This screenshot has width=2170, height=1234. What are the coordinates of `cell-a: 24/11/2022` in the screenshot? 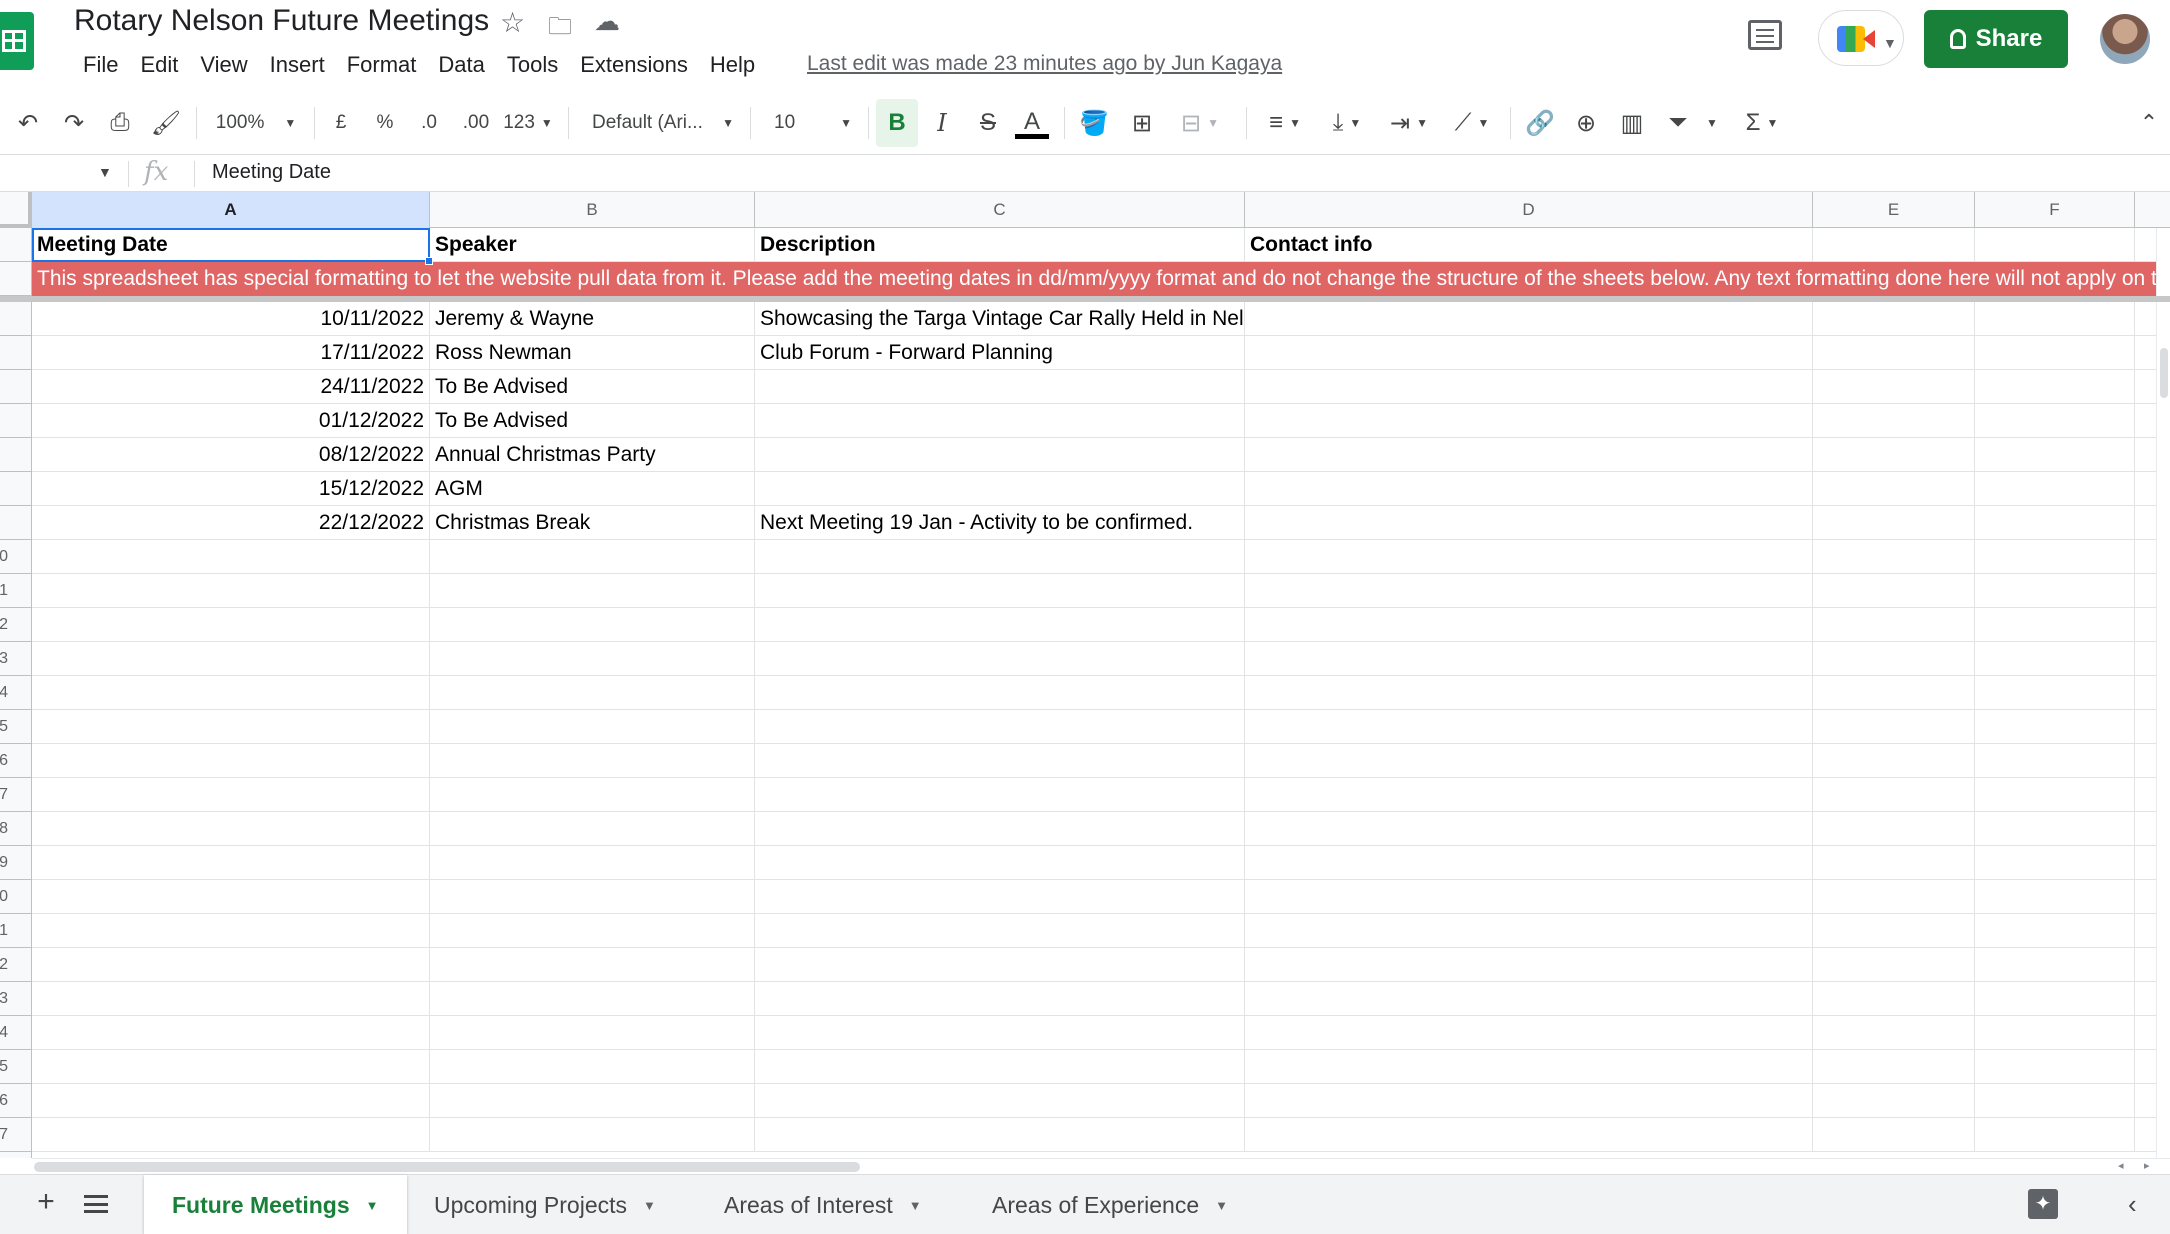 It's located at (231, 386).